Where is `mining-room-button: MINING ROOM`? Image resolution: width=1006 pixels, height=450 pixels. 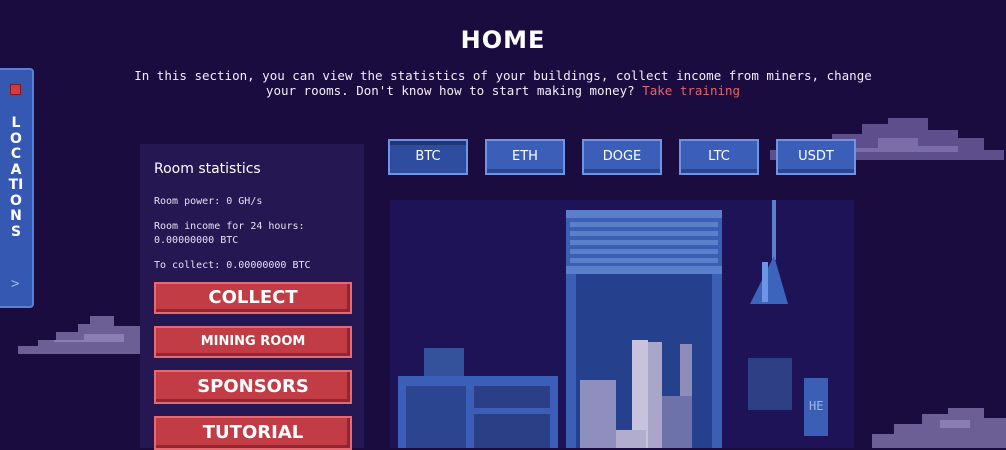 mining-room-button: MINING ROOM is located at coordinates (253, 342).